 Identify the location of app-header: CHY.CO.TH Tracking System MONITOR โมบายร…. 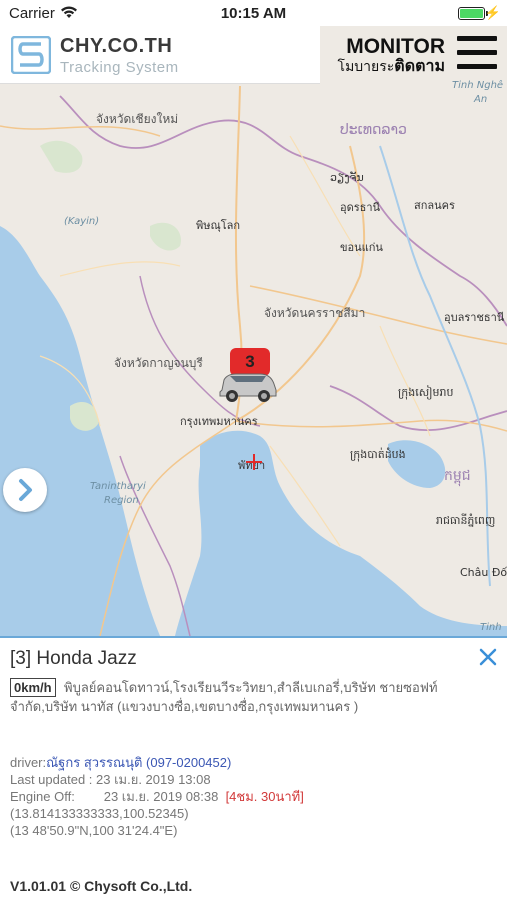
(253, 55).